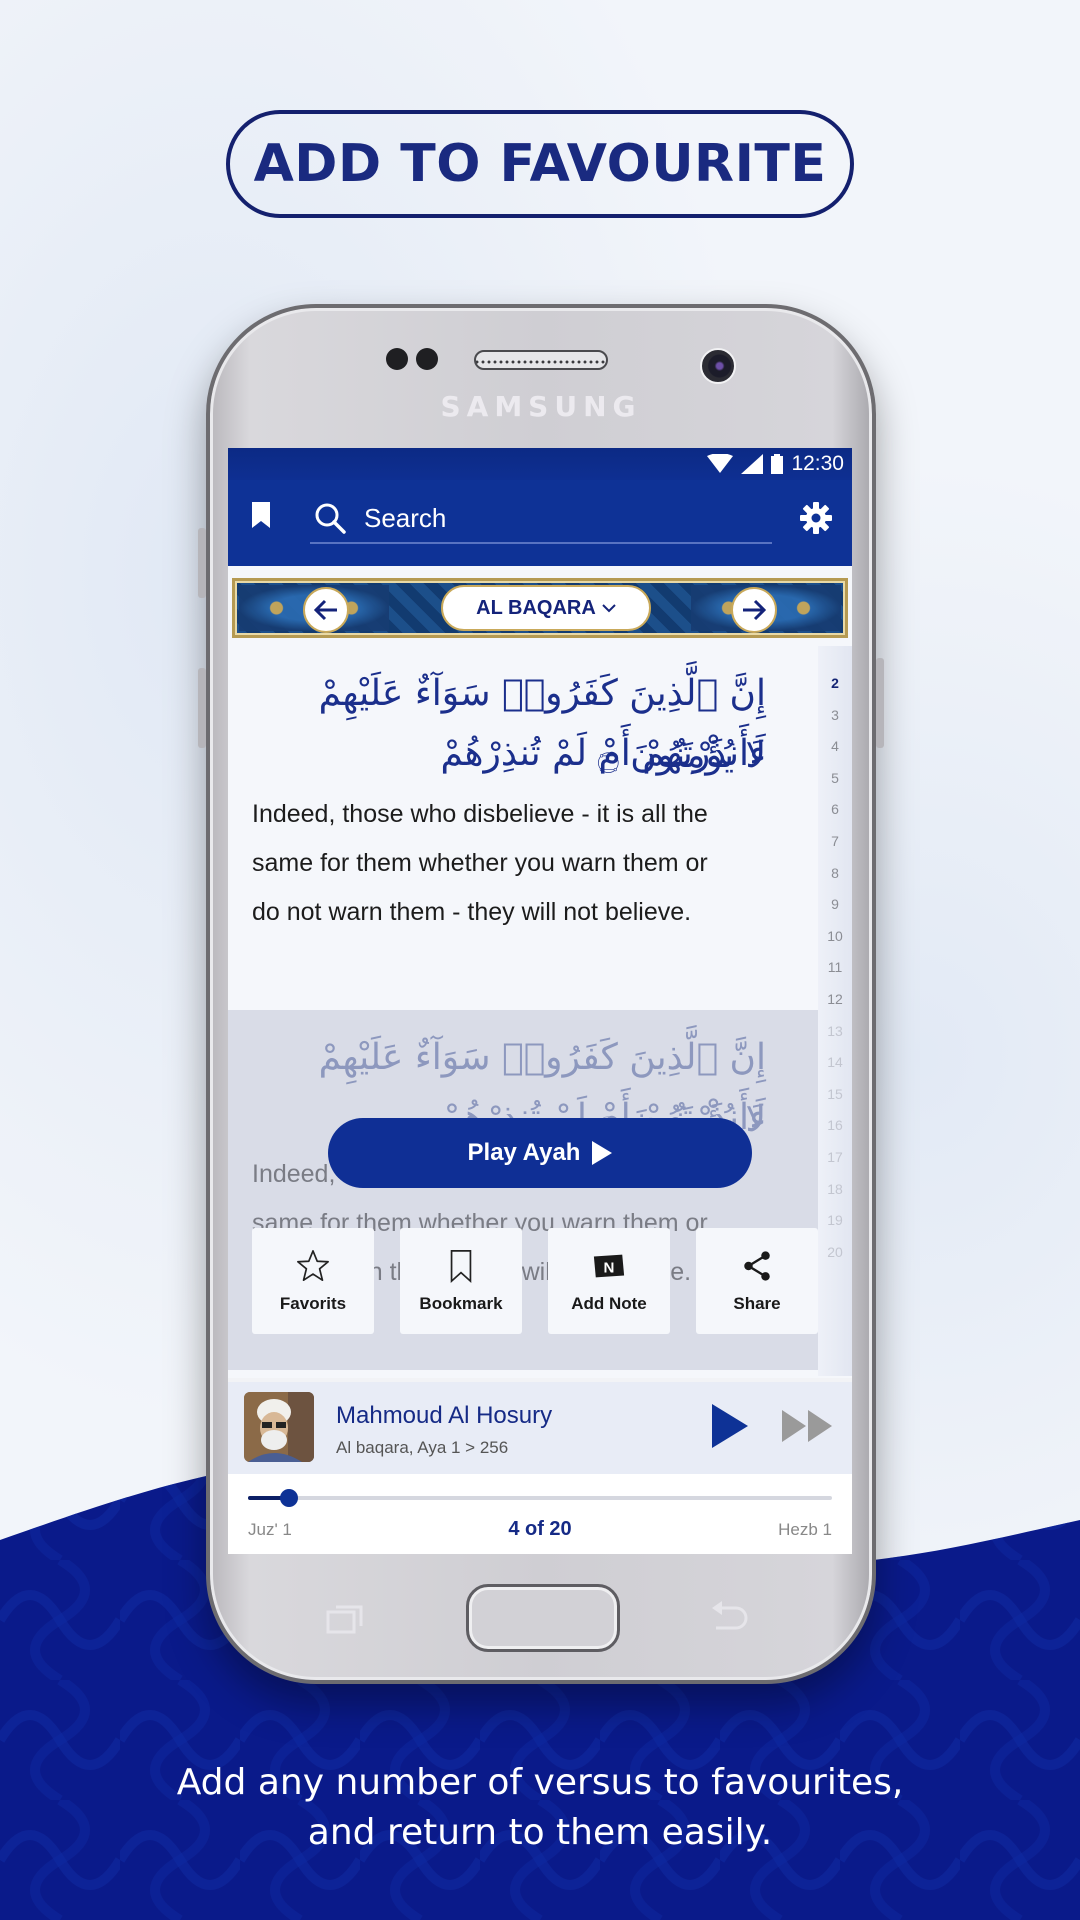  What do you see at coordinates (880, 703) in the screenshot?
I see `power-button` at bounding box center [880, 703].